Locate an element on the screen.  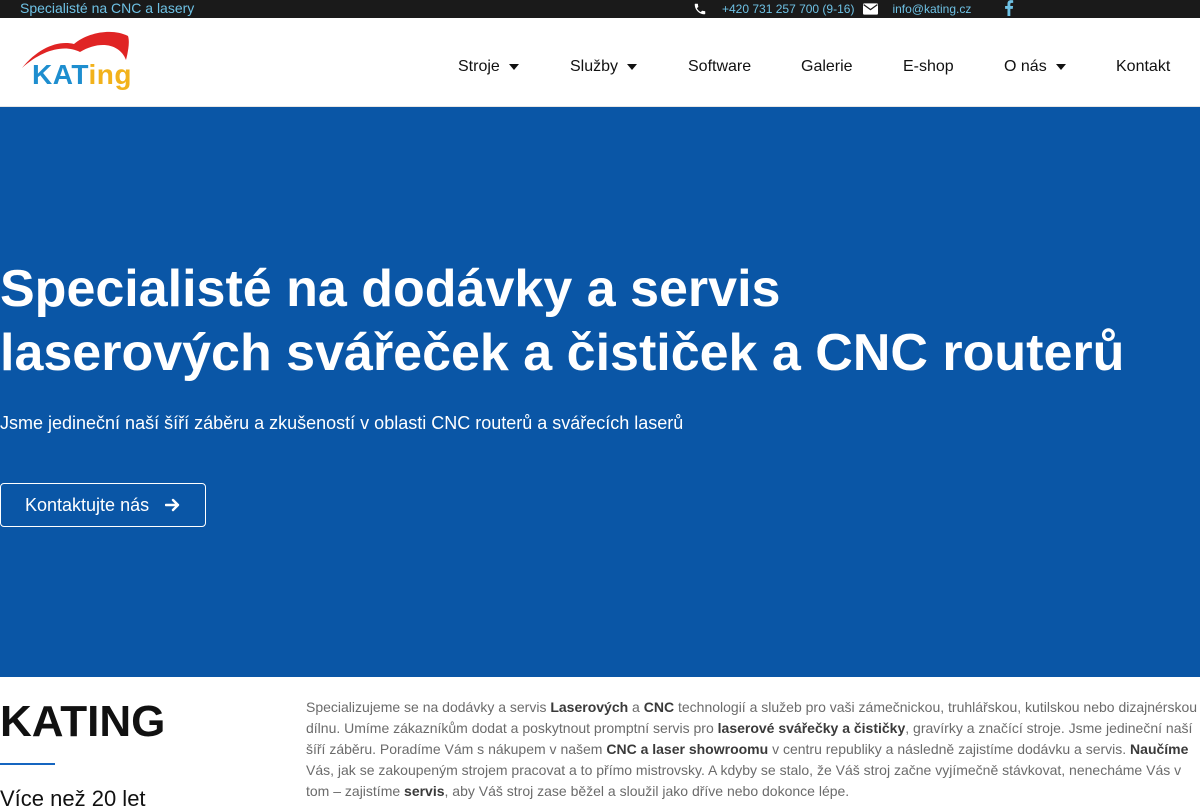
nav-label: O nás is located at coordinates (1025, 66).